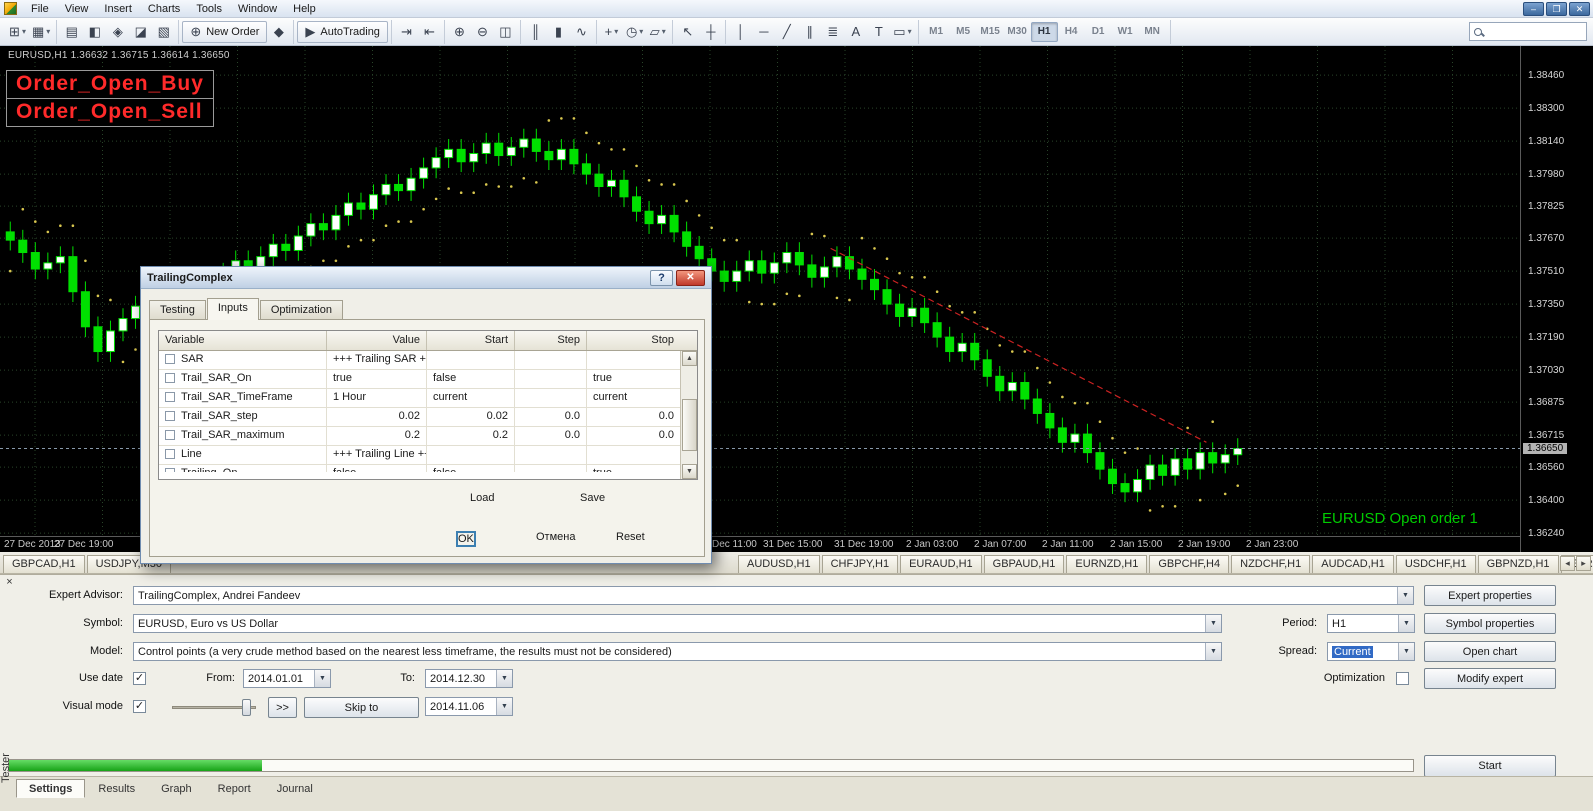 The image size is (1593, 811). What do you see at coordinates (633, 436) in the screenshot?
I see `stop-cell: 0.0` at bounding box center [633, 436].